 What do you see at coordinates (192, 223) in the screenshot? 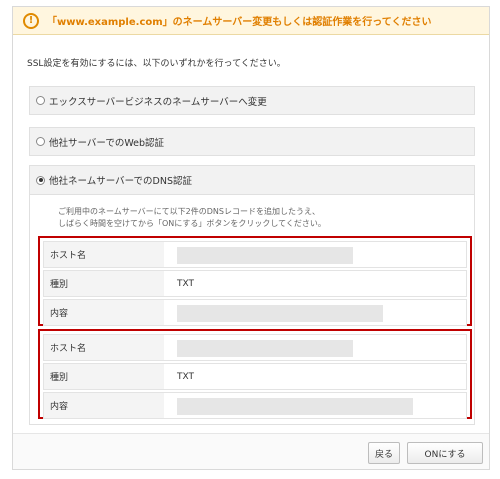
I see `dns-description-line: しばらく時間を空けてから「ONにする」ボタンをクリックしてください。` at bounding box center [192, 223].